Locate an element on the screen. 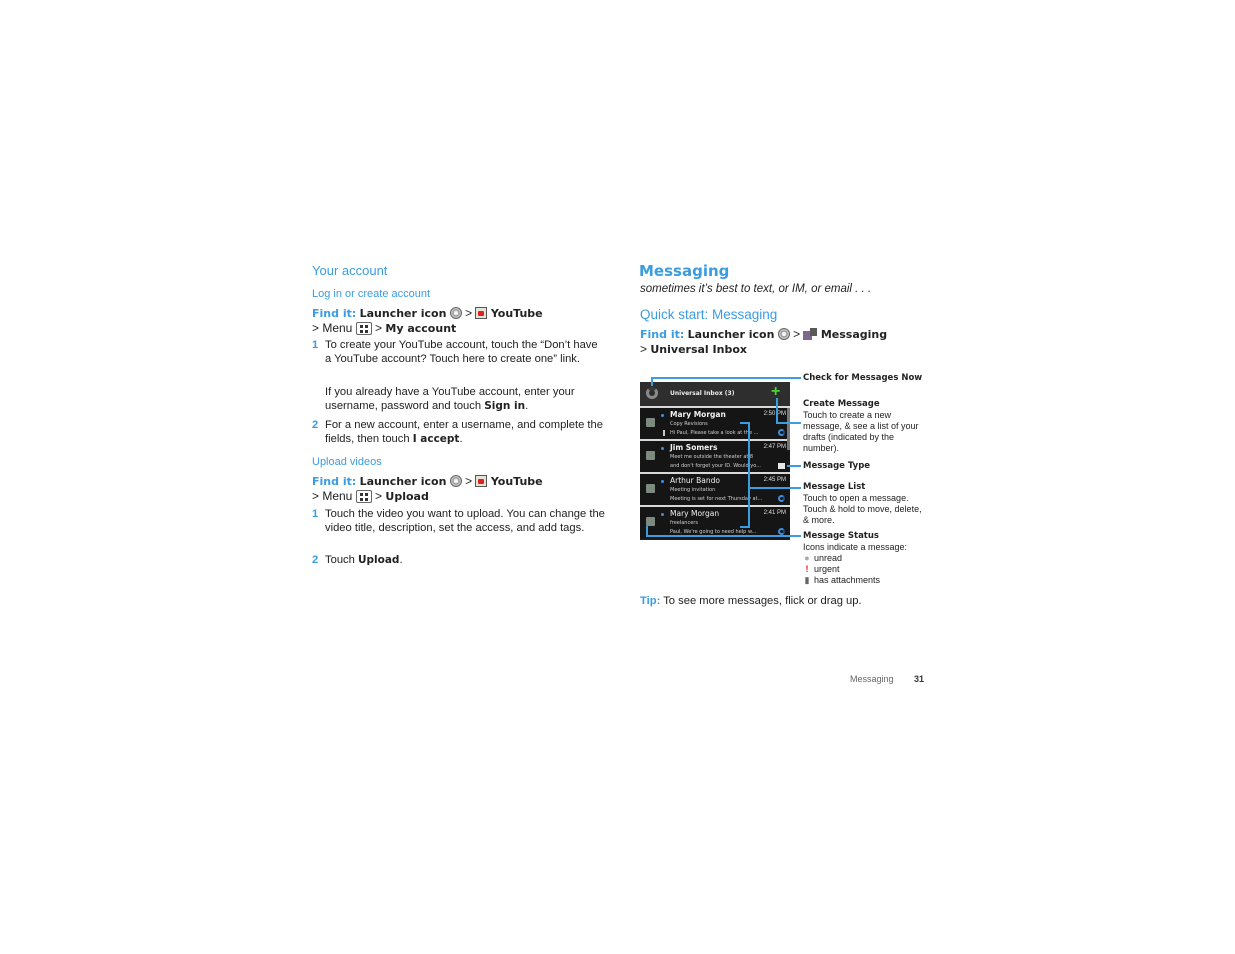 This screenshot has width=1235, height=954. i-accept-label: I accept is located at coordinates (436, 439).